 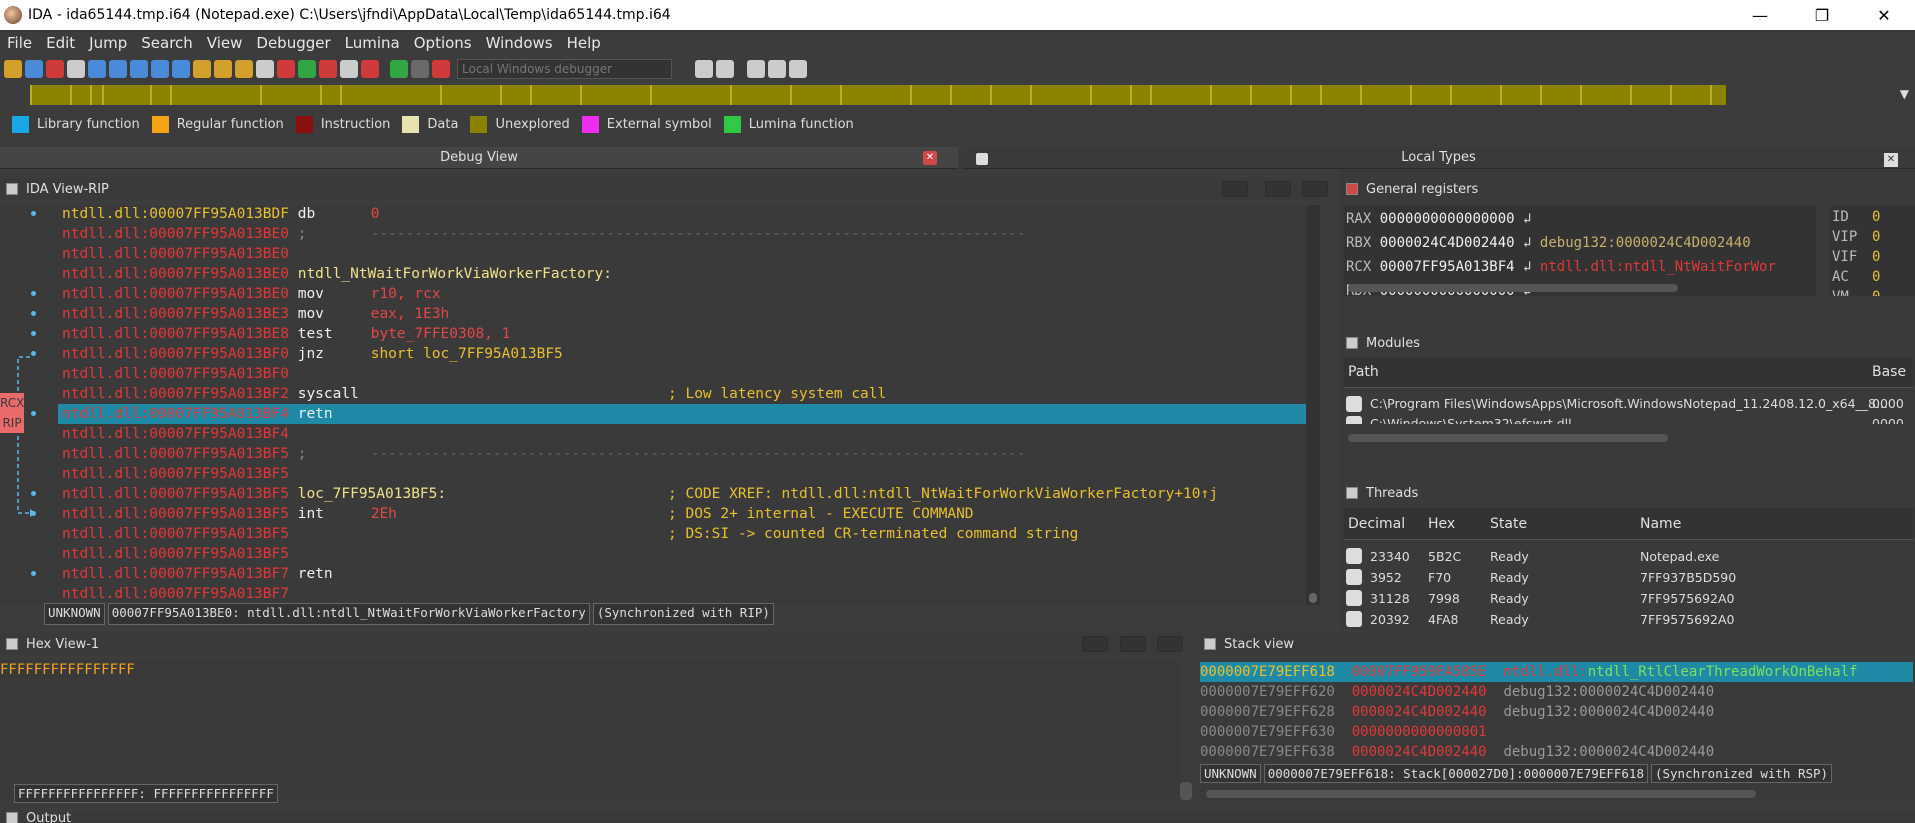 I want to click on menu-edit: Edit, so click(x=60, y=43).